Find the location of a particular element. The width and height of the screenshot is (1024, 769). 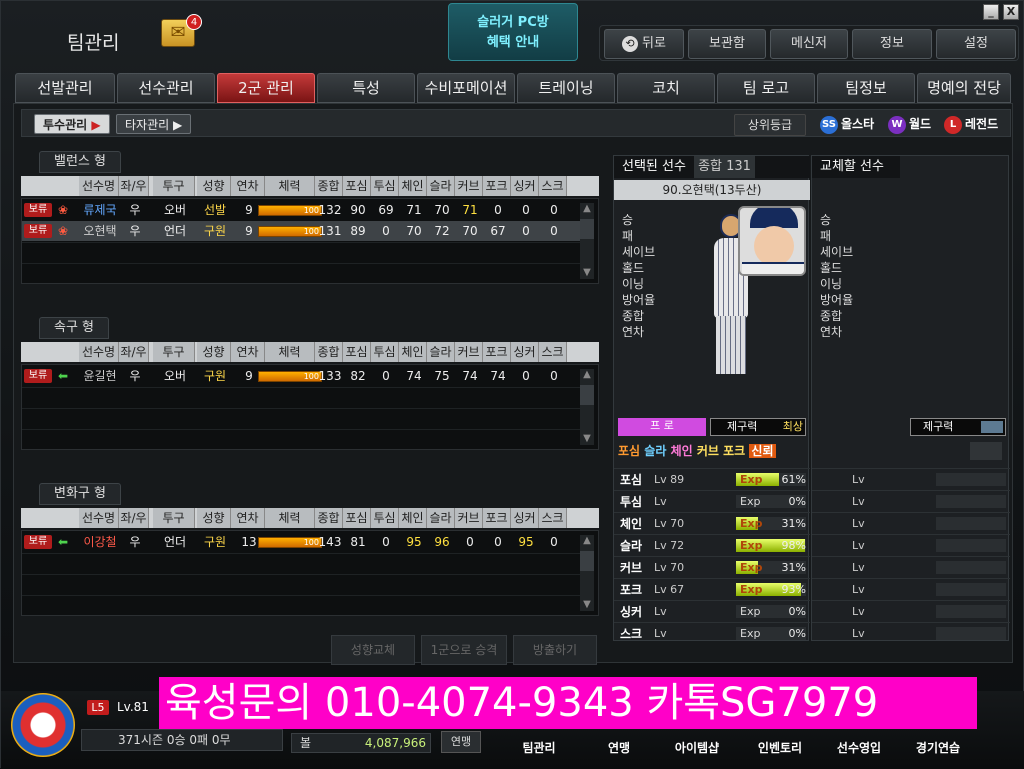

cell-role: 구원 is located at coordinates (215, 376).